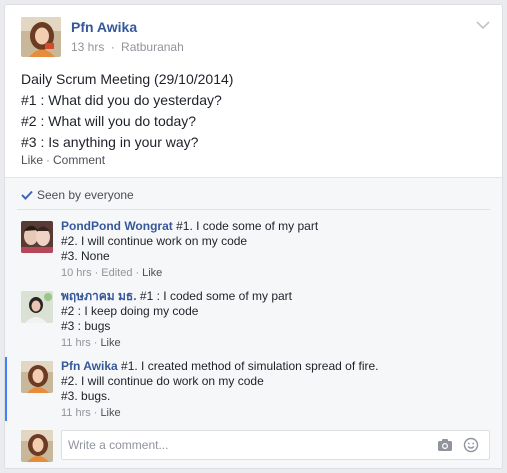  Describe the element at coordinates (471, 446) in the screenshot. I see `emoji-icon` at that location.